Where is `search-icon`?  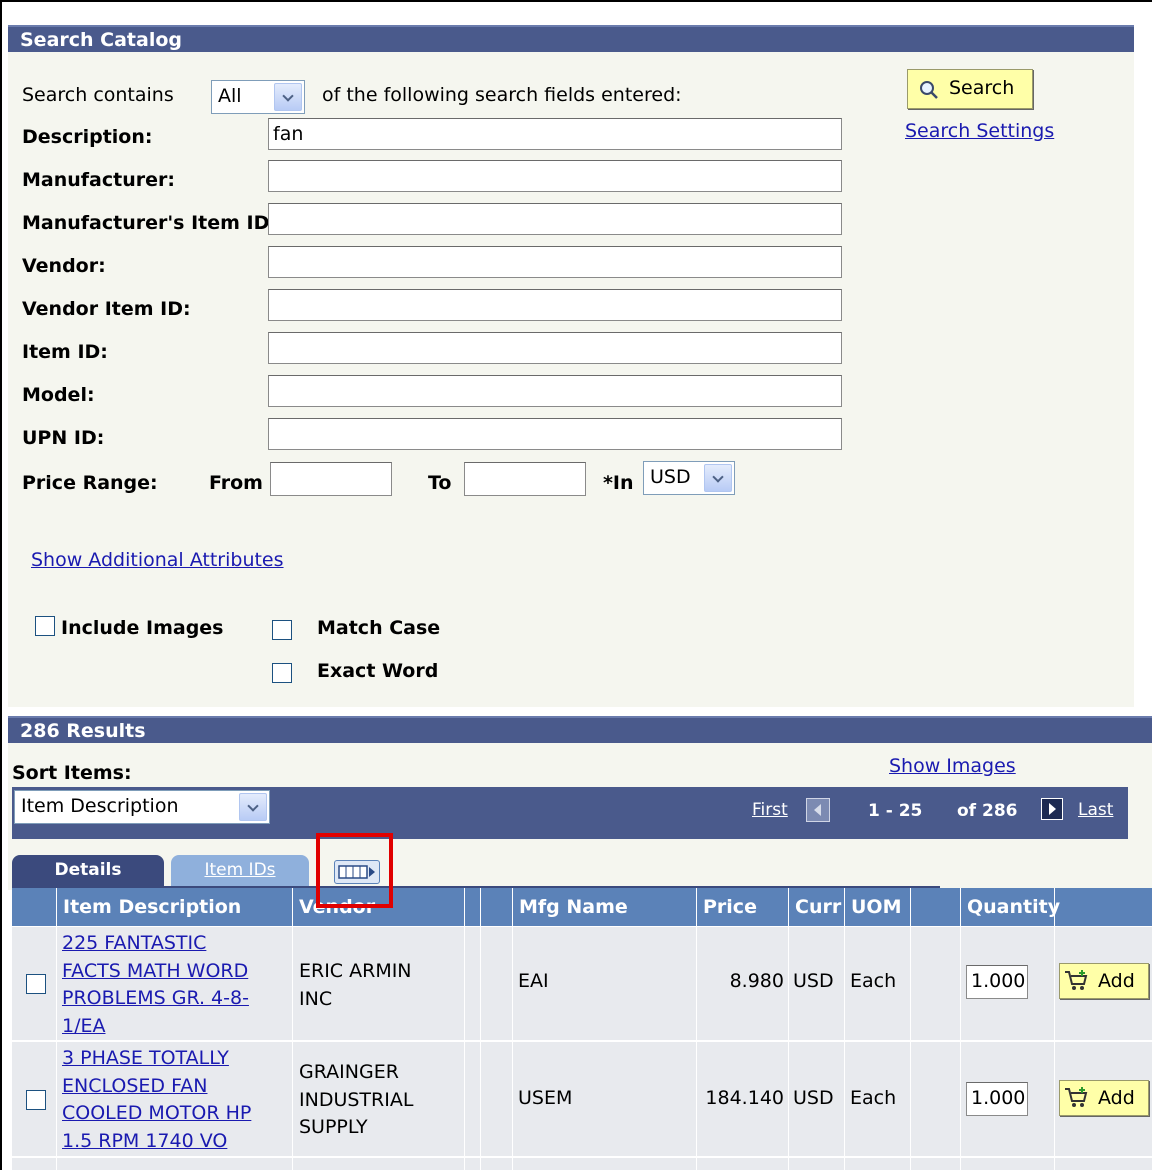 search-icon is located at coordinates (929, 90).